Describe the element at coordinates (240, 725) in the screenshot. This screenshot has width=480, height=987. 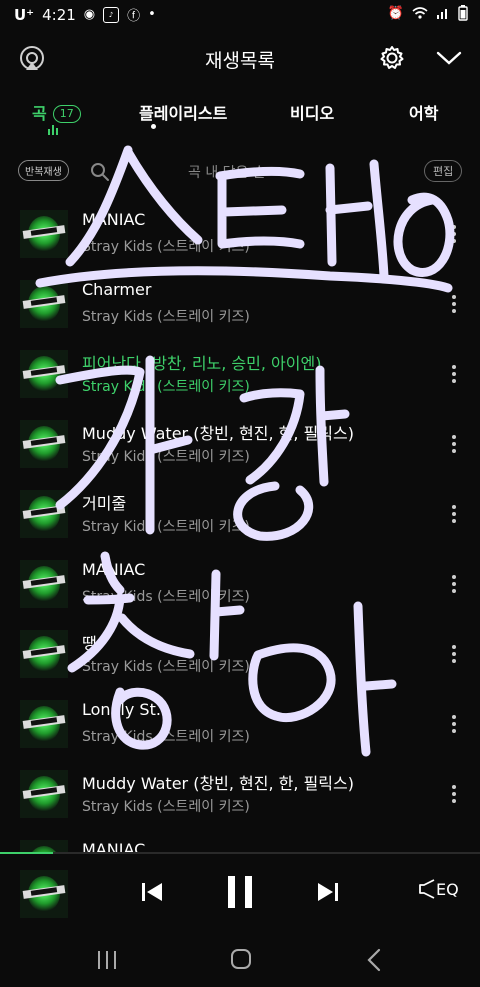
I see `song-row: Lonely St. Stray Kids (스트레이 키즈)` at that location.